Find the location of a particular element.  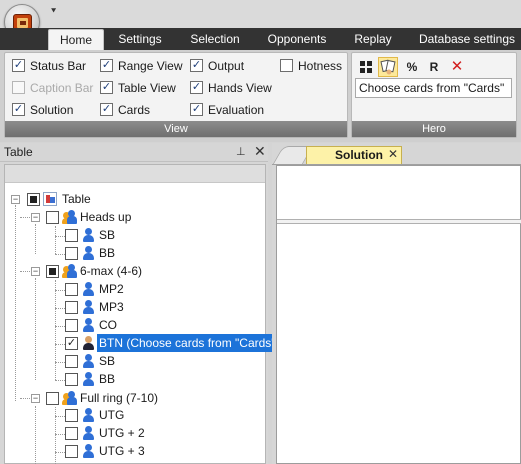

tree-item-label: BTN (Choose cards from "Cards") is located at coordinates (189, 343).